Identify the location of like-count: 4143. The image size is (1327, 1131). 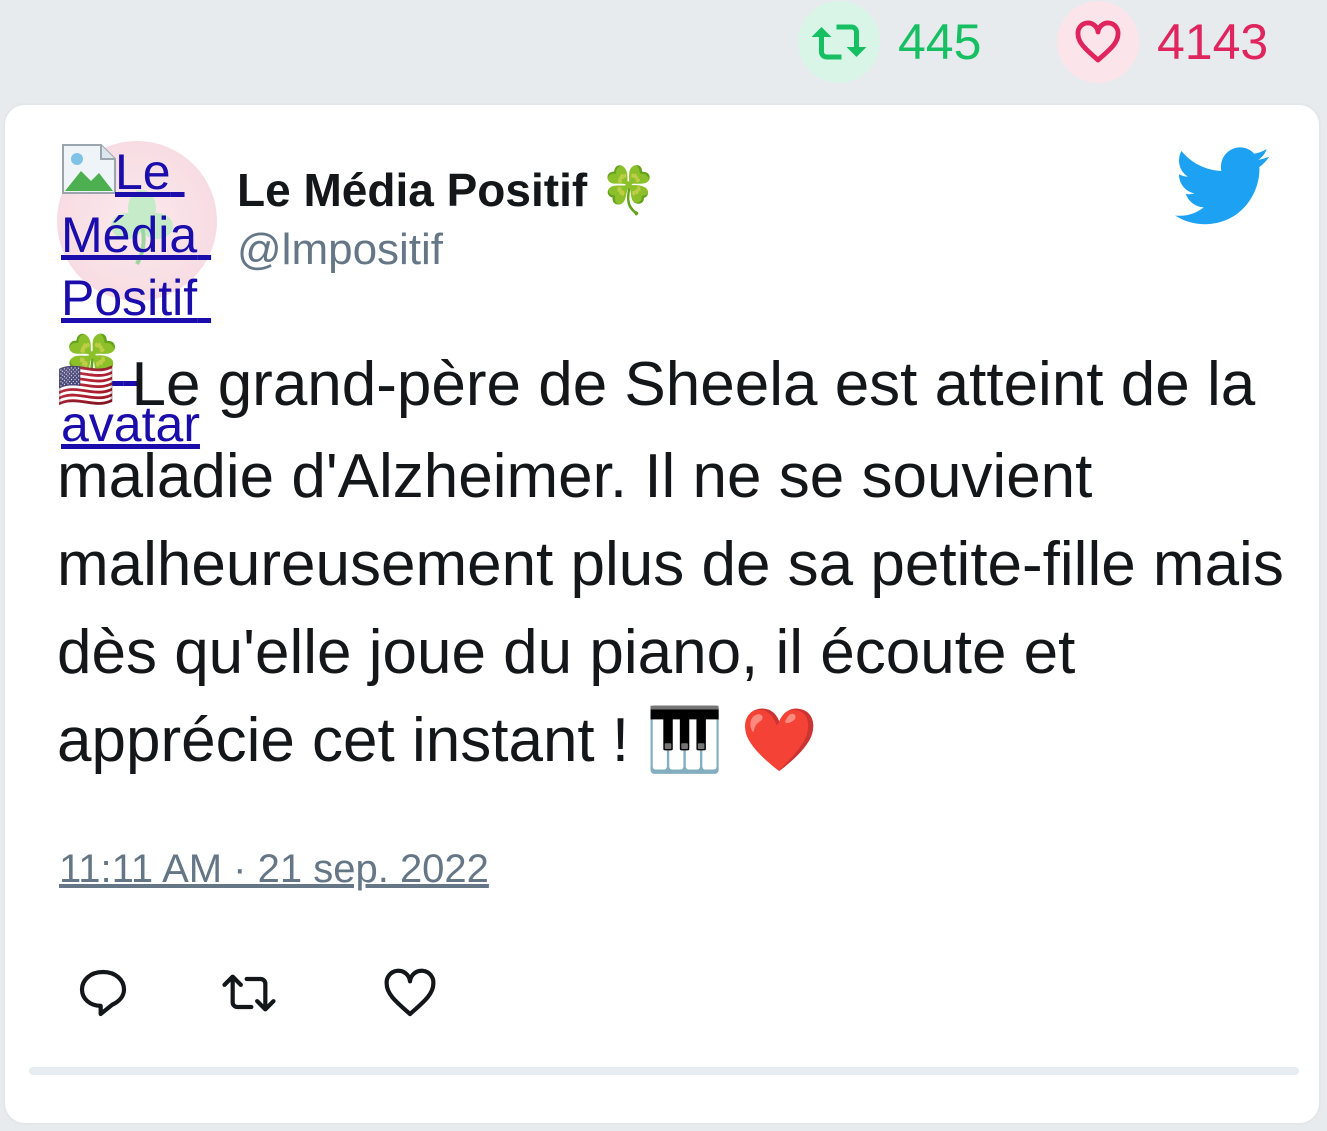
(1213, 42).